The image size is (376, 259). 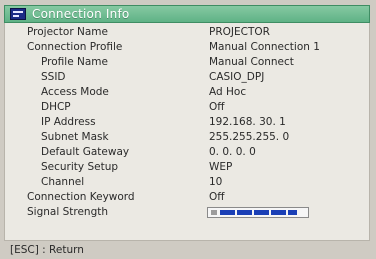 I want to click on info-row: Connection Profile Manual Connection 1, so click(x=188, y=47).